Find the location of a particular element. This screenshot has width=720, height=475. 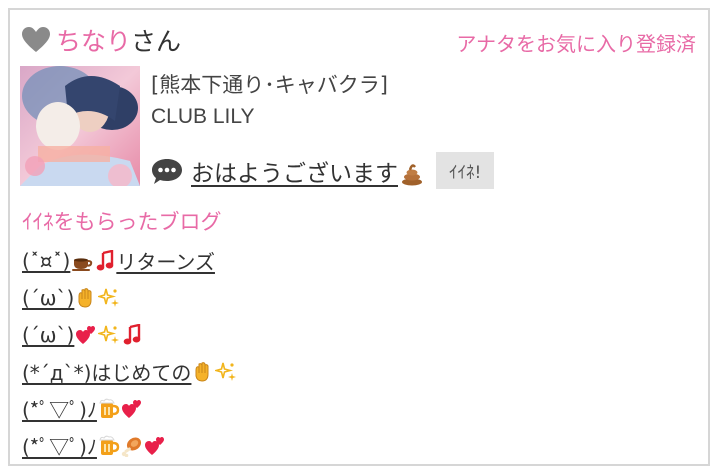

shop-name: CLUB LILY is located at coordinates (269, 116).